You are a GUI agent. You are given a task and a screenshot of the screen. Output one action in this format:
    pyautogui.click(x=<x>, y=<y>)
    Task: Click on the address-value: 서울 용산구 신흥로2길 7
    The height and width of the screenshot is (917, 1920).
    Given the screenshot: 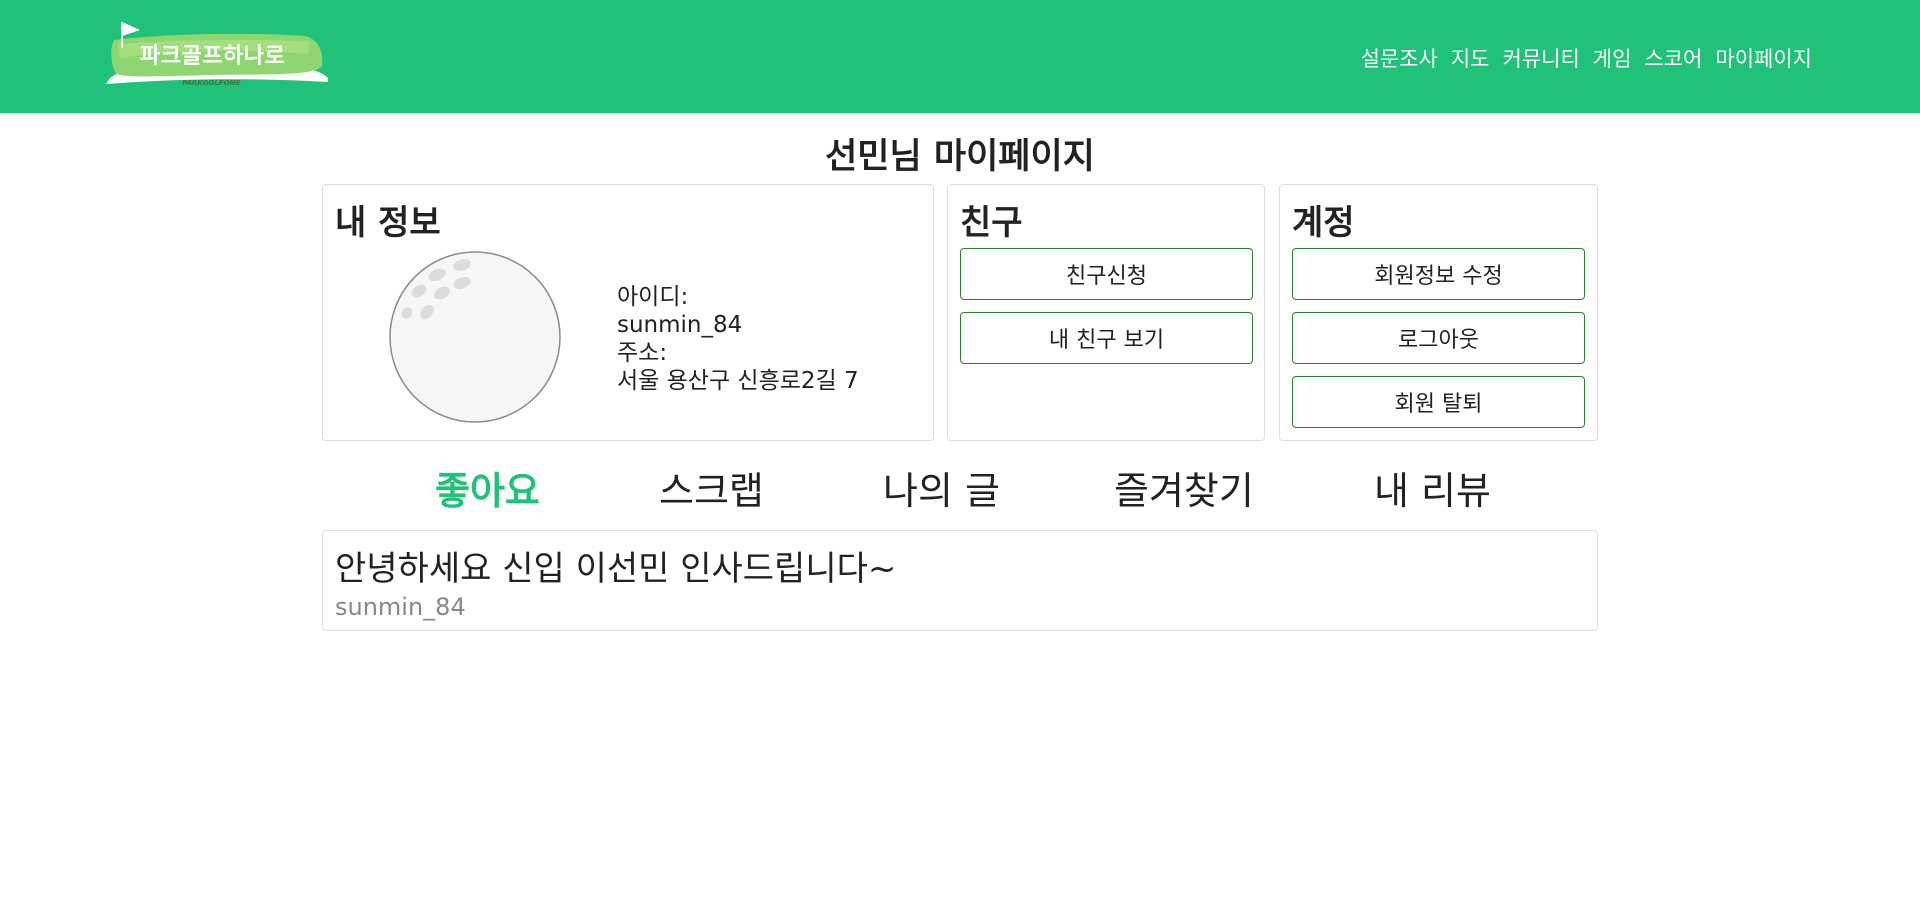 What is the action you would take?
    pyautogui.click(x=738, y=381)
    